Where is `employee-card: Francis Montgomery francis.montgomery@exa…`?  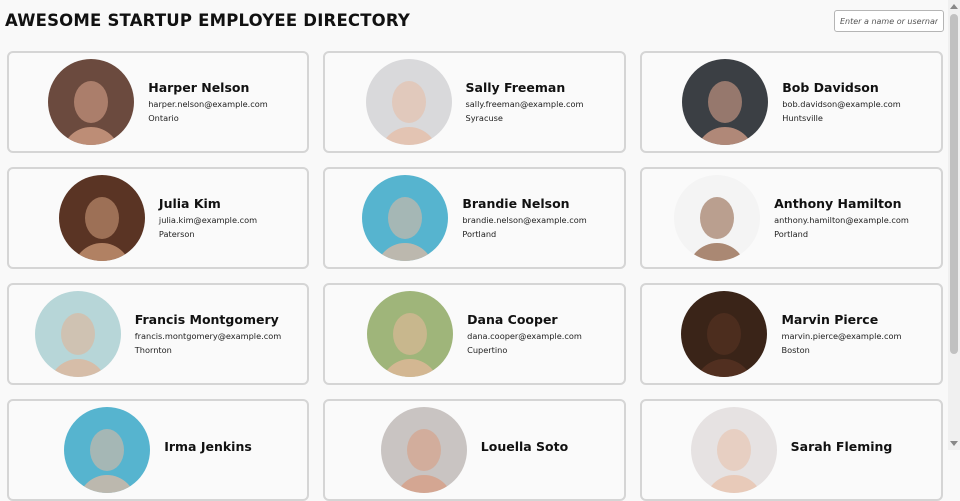 employee-card: Francis Montgomery francis.montgomery@exa… is located at coordinates (158, 334).